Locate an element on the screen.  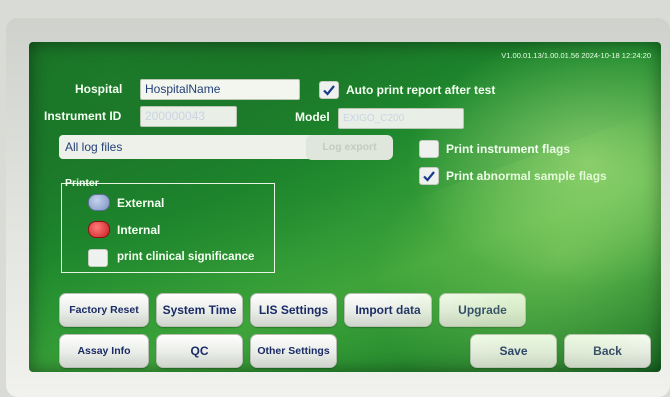
log-files-selected: All log files is located at coordinates (94, 147).